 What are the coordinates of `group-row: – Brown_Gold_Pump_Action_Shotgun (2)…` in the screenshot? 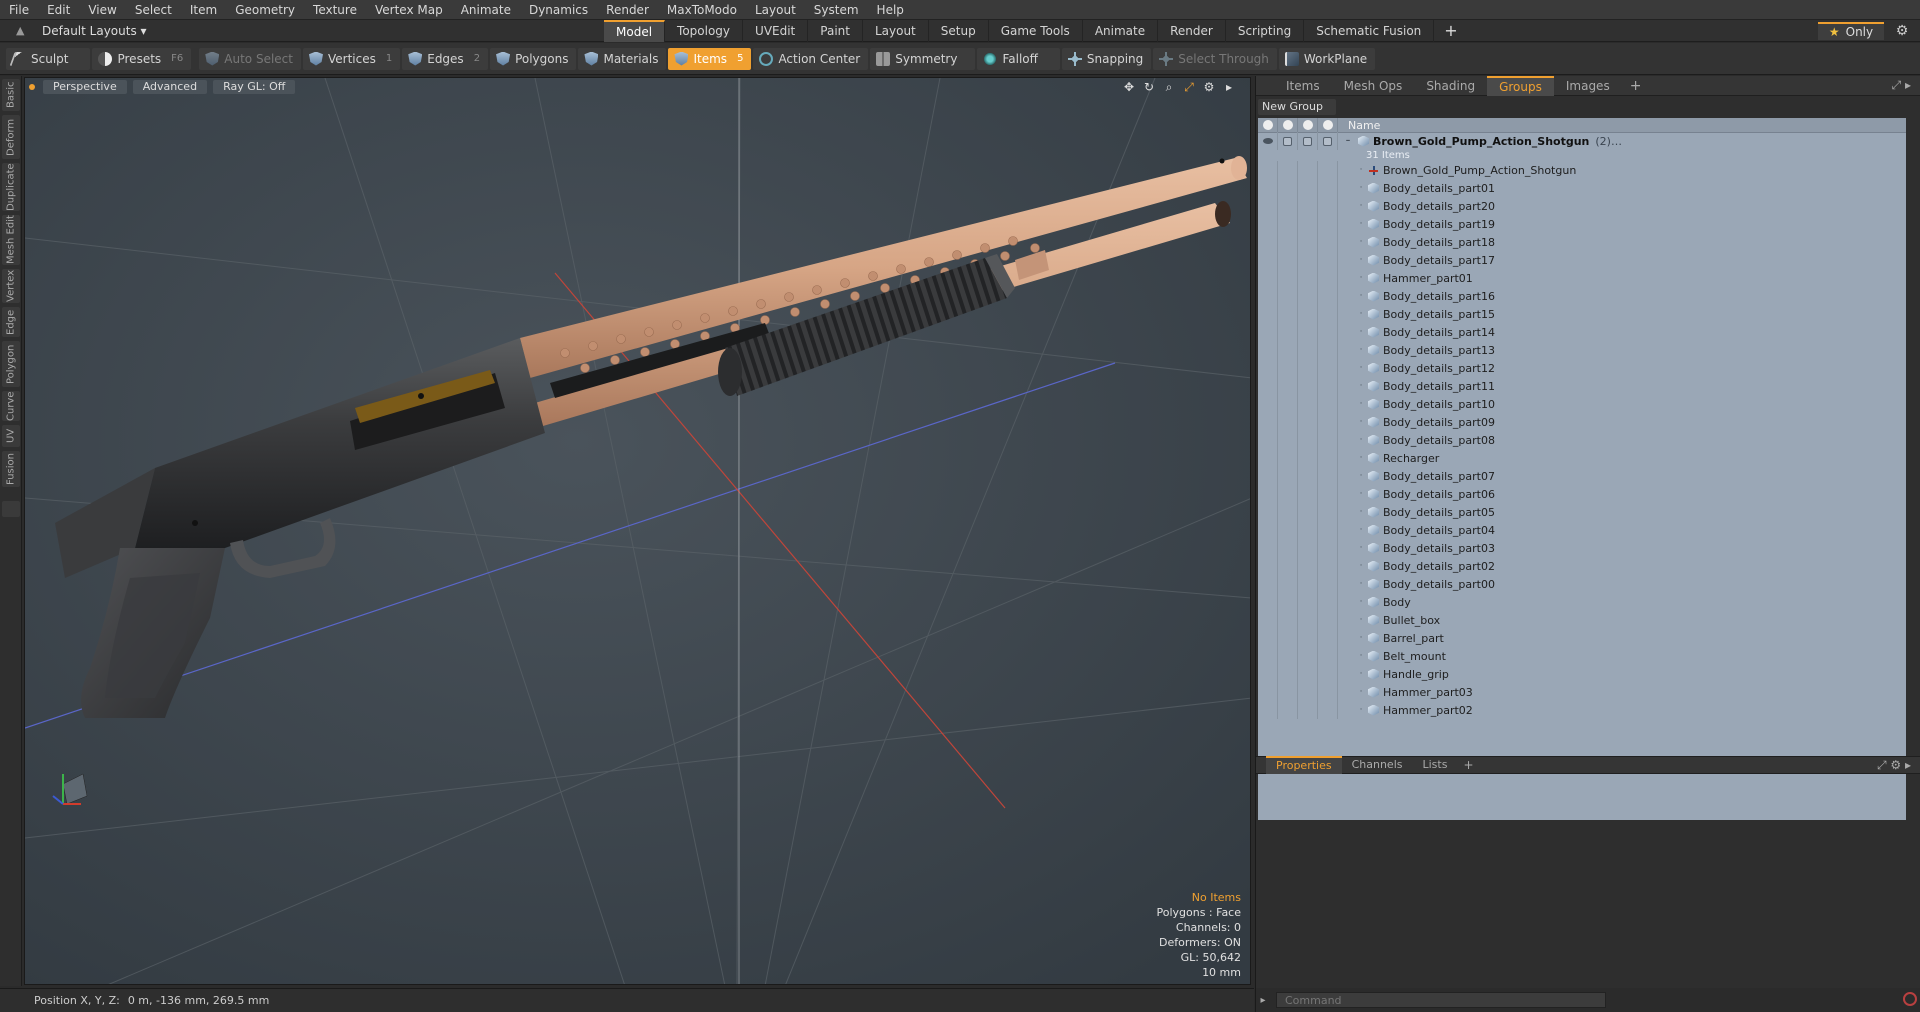 It's located at (1582, 141).